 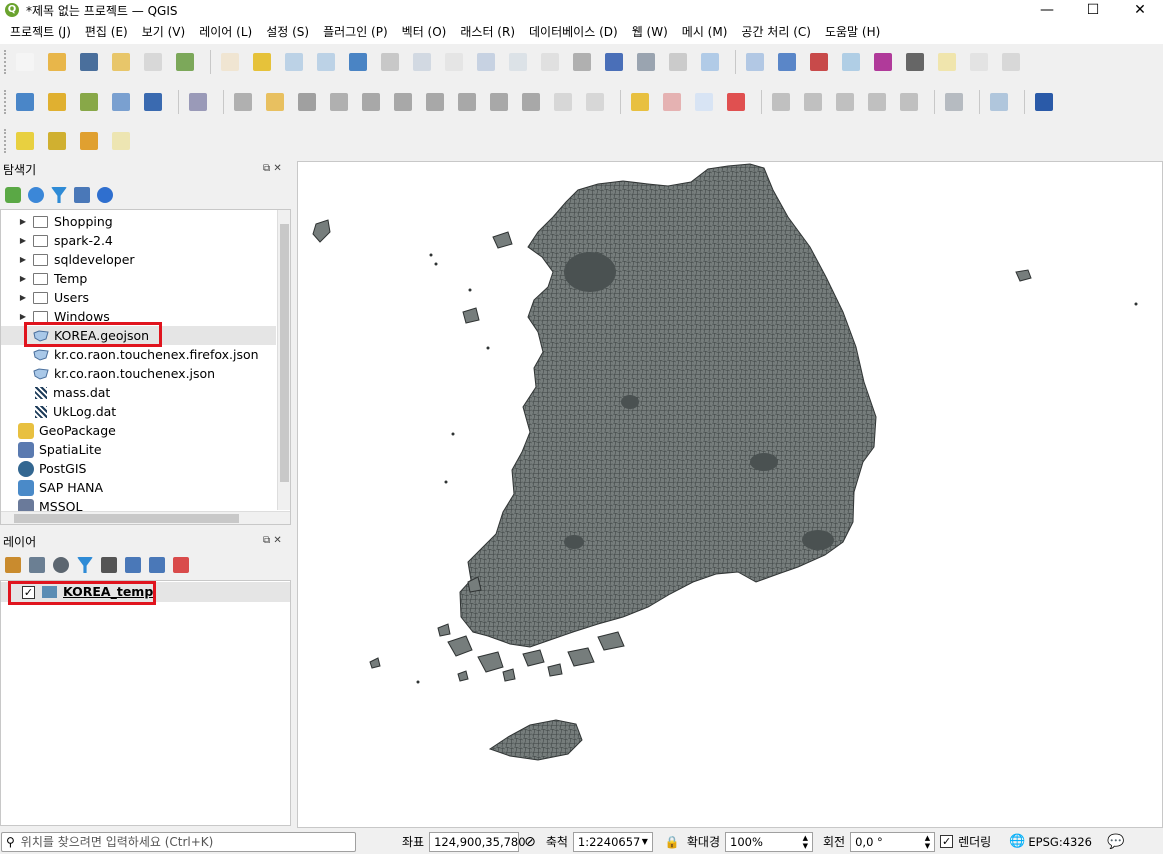 I want to click on layer-diagram-button, so click(x=736, y=102).